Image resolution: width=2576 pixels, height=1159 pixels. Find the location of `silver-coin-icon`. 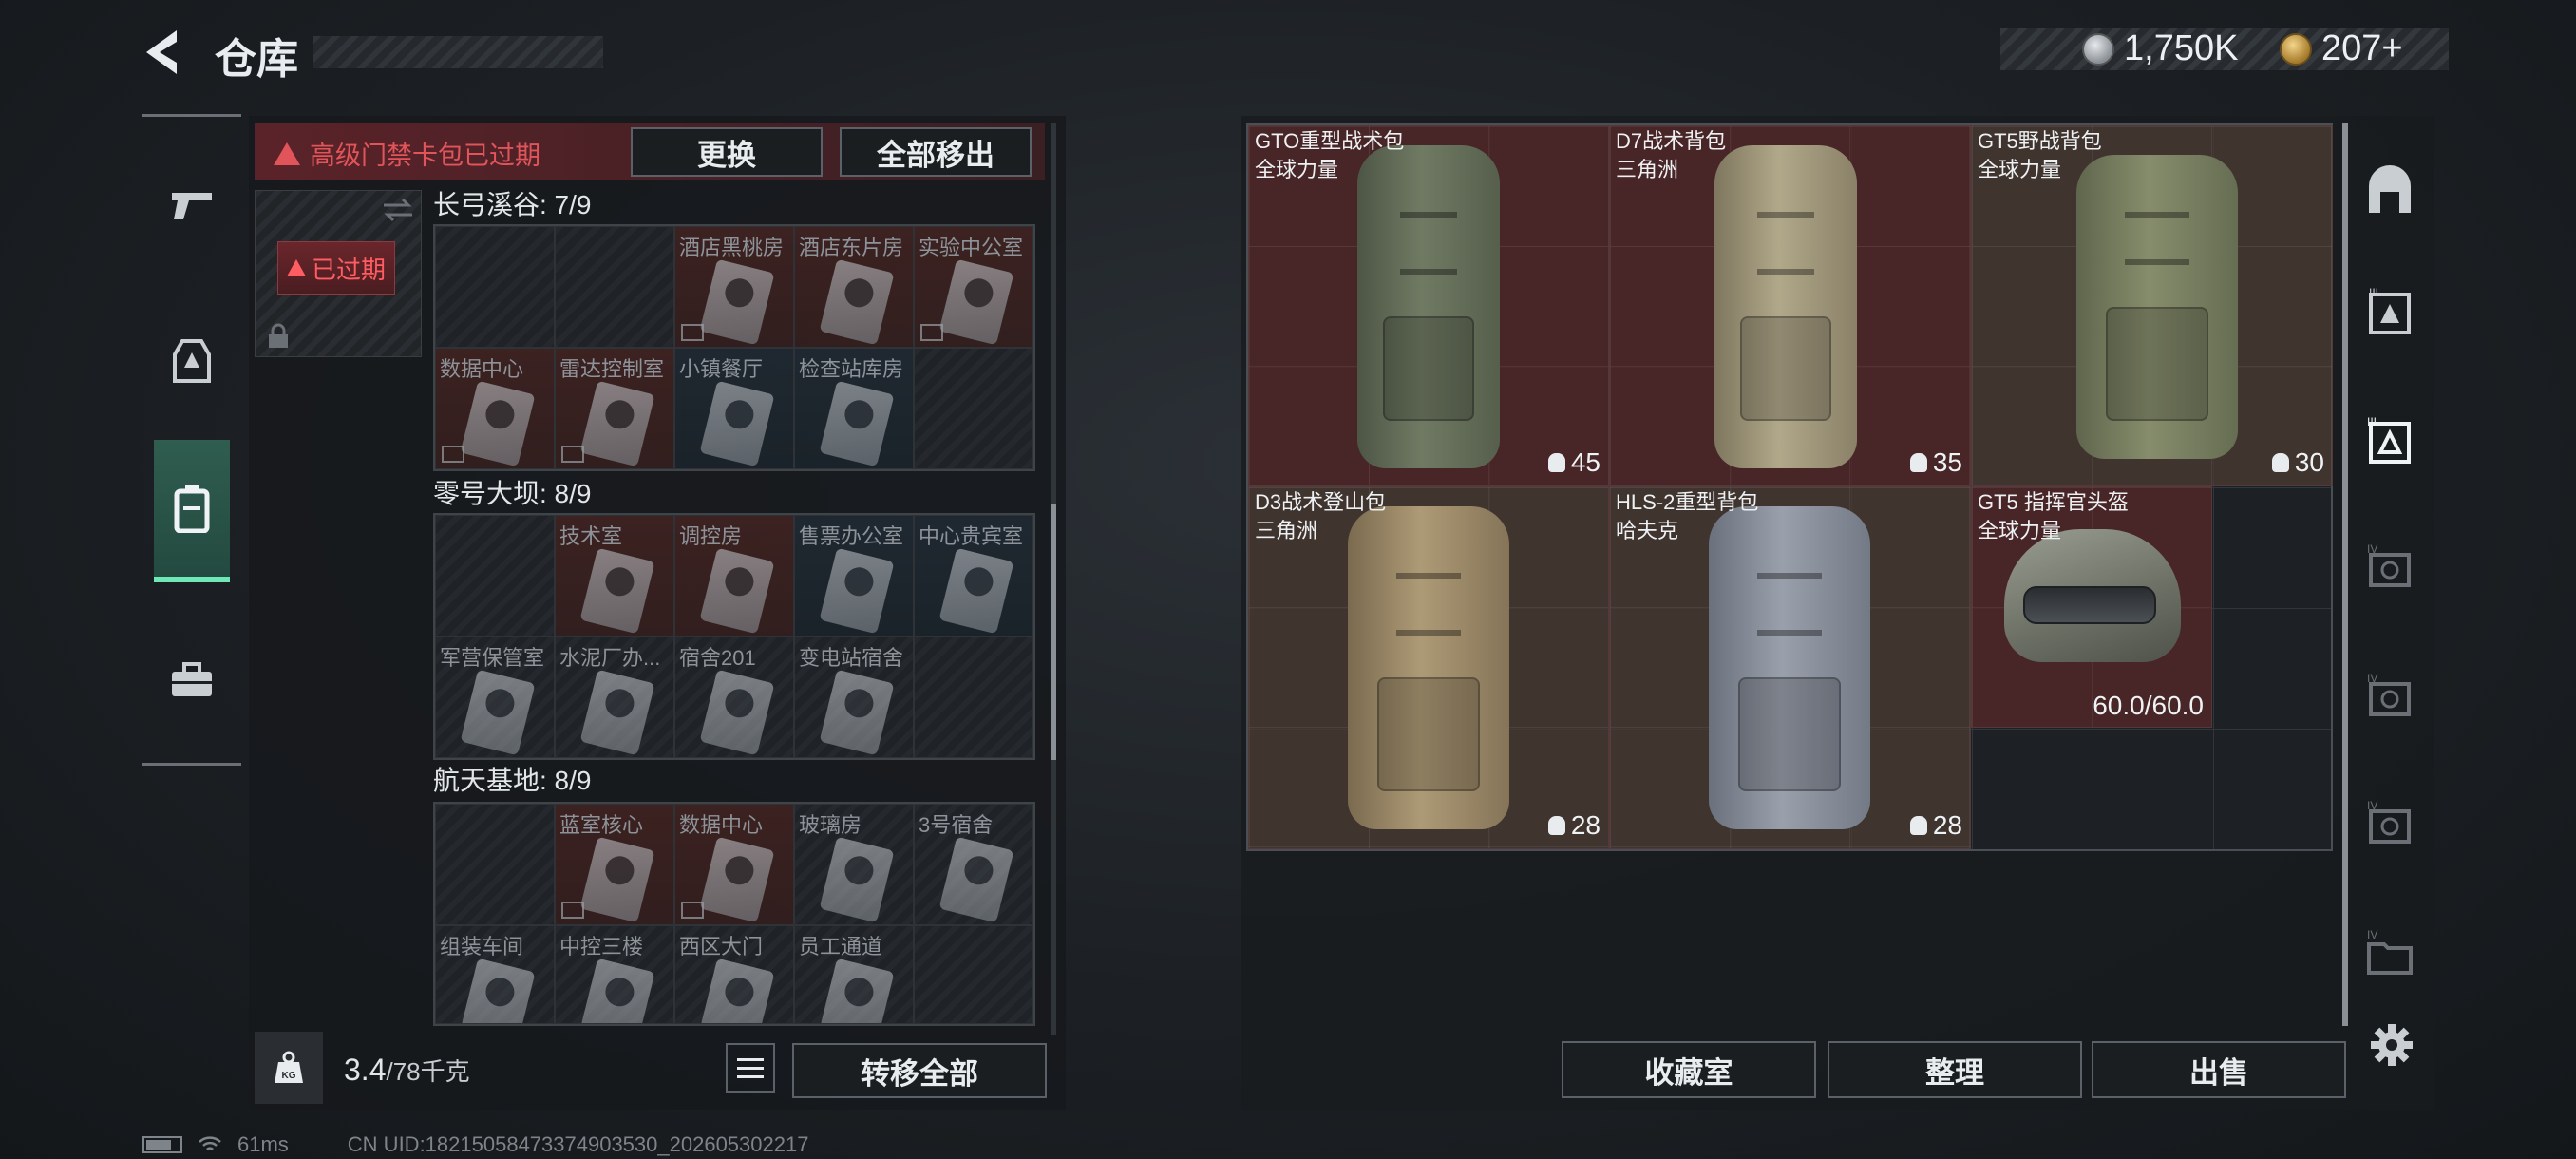

silver-coin-icon is located at coordinates (2098, 49).